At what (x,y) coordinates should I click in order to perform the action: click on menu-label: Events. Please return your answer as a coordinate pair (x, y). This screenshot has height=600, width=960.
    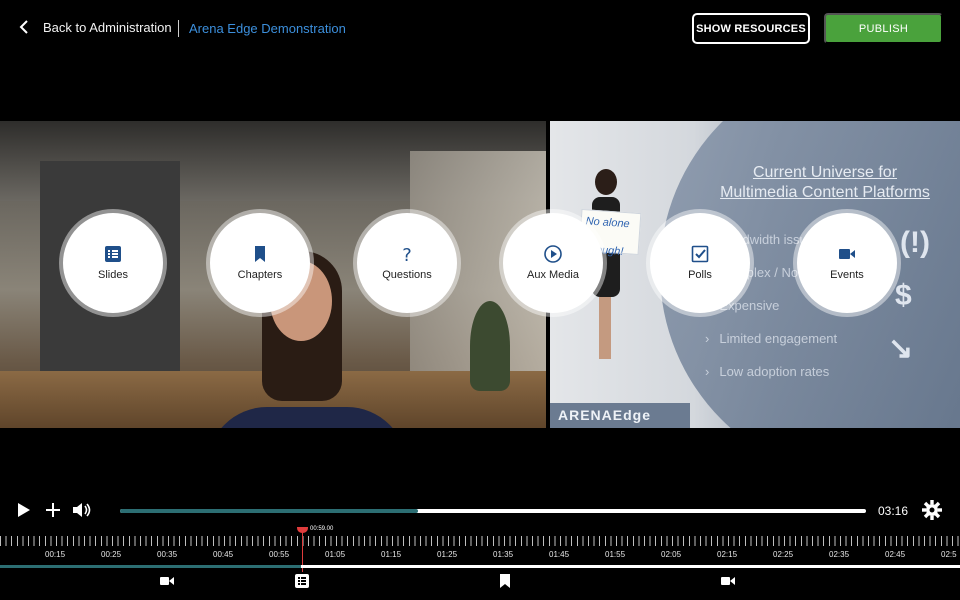
    Looking at the image, I should click on (847, 275).